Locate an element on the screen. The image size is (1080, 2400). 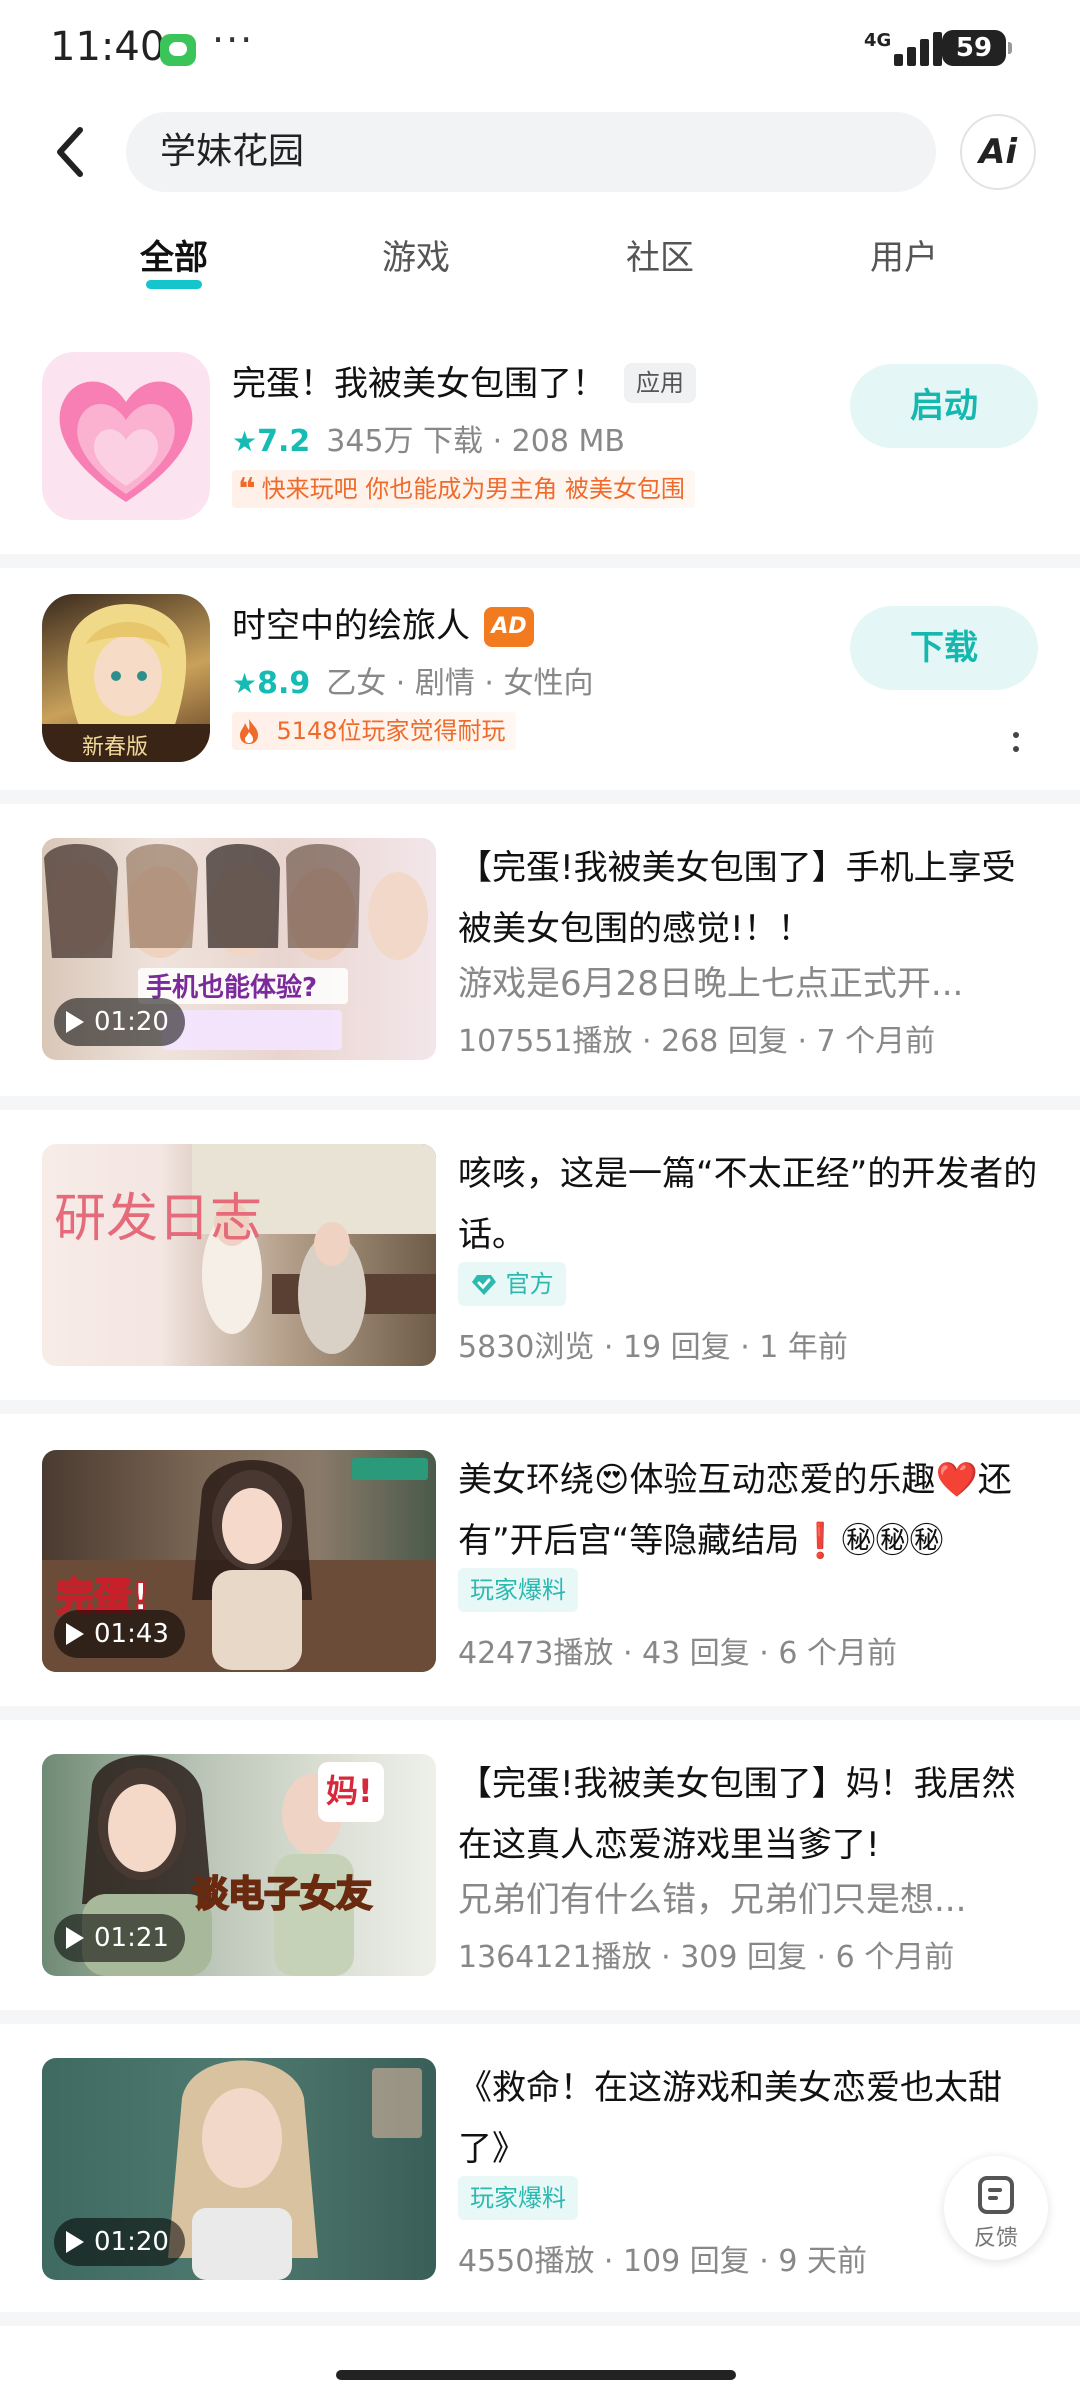
app-highlight-text: 快来玩吧 你也能成为男主角 被美女包围 is located at coordinates (473, 489).